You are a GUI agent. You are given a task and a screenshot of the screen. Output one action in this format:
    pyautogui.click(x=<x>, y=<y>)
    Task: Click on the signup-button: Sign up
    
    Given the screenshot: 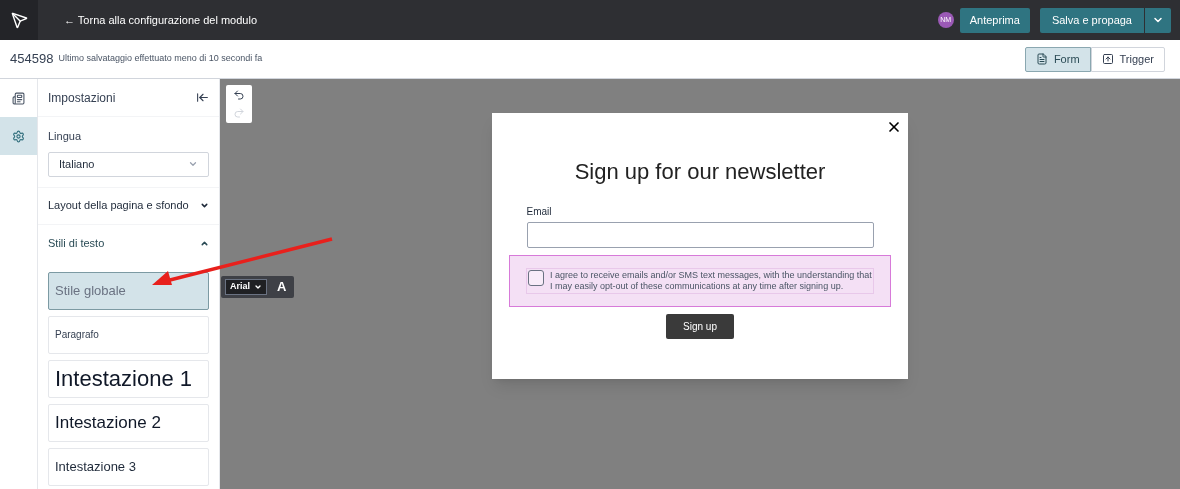 What is the action you would take?
    pyautogui.click(x=700, y=326)
    